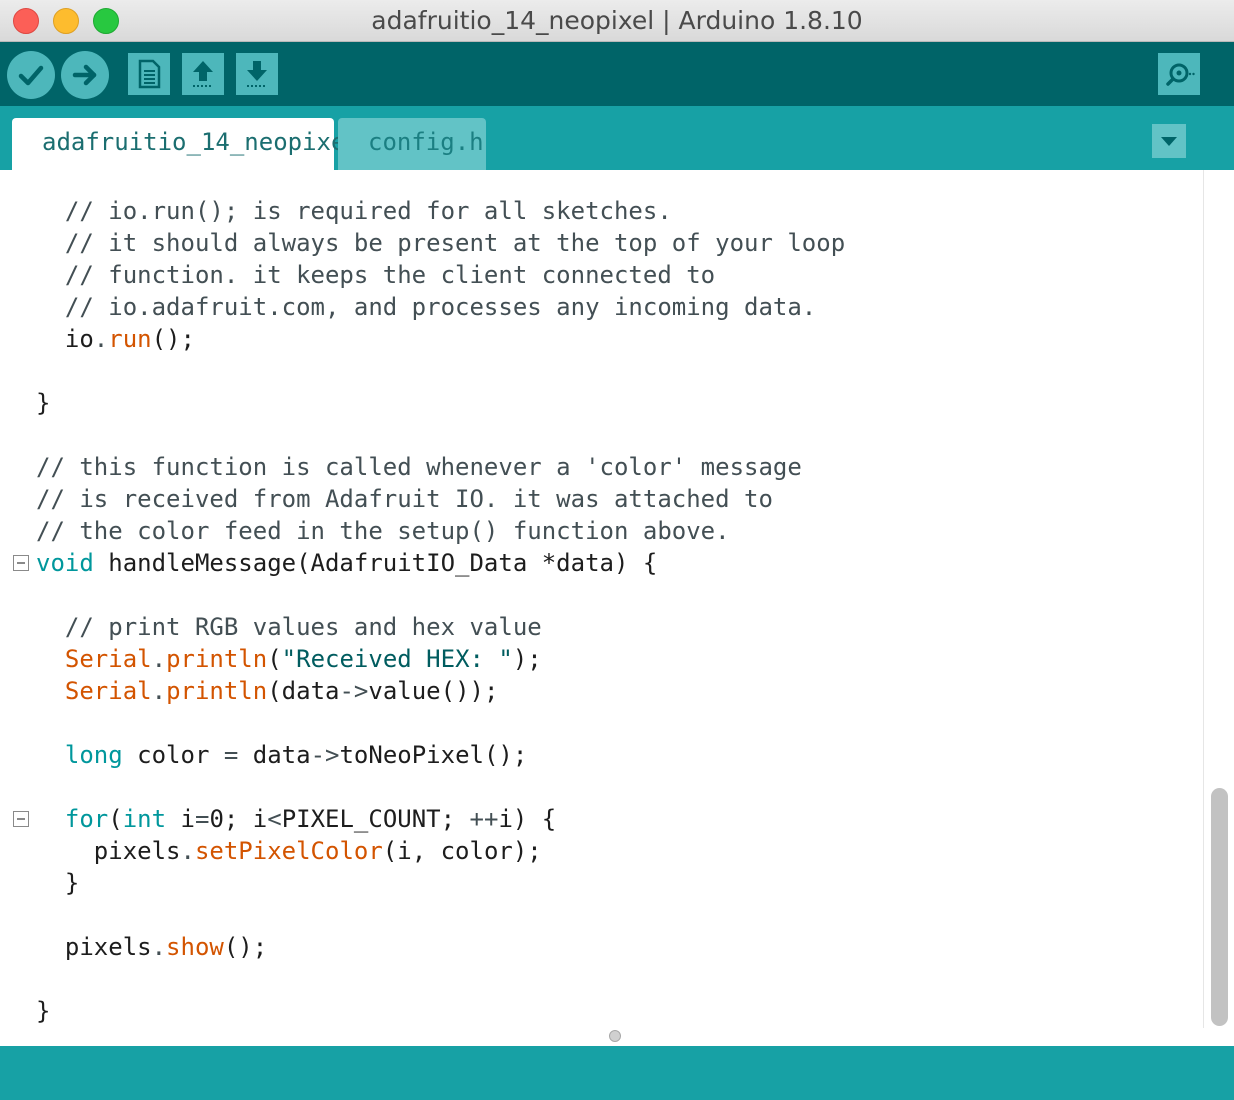 Image resolution: width=1234 pixels, height=1100 pixels. Describe the element at coordinates (274, 819) in the screenshot. I see `code-token: <` at that location.